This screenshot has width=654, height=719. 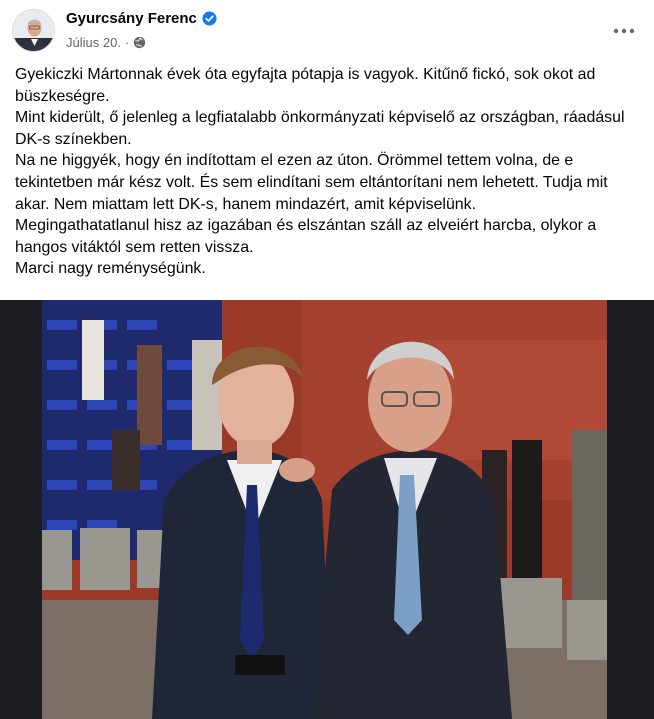 What do you see at coordinates (209, 18) in the screenshot?
I see `verified-badge-icon` at bounding box center [209, 18].